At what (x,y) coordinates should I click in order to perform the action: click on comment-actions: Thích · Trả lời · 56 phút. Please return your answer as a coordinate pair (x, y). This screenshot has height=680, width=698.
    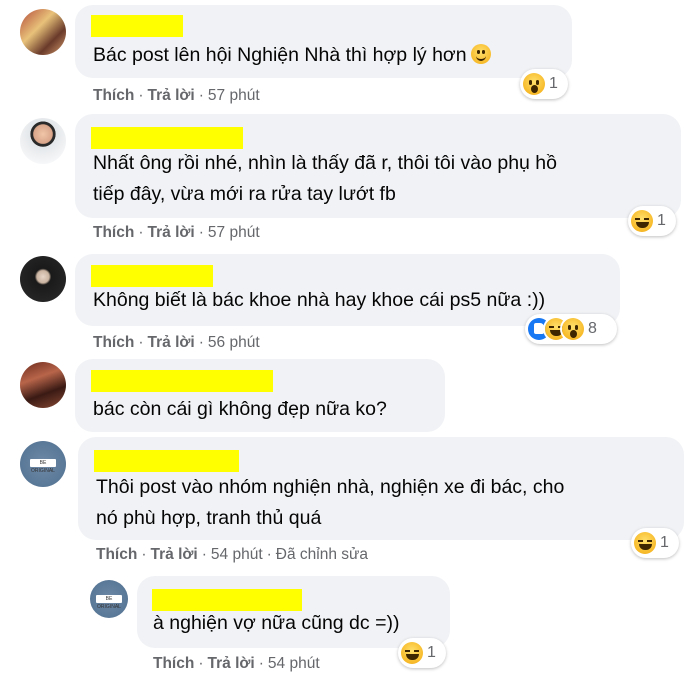
    Looking at the image, I should click on (176, 342).